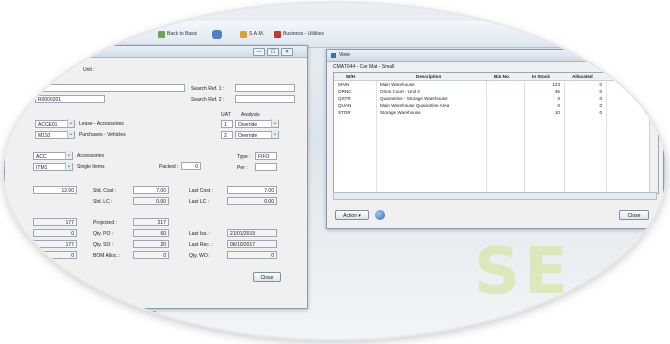 The height and width of the screenshot is (344, 670). Describe the element at coordinates (364, 67) in the screenshot. I see `view-subtitle: CMAT044 - Car Mat - Small` at that location.